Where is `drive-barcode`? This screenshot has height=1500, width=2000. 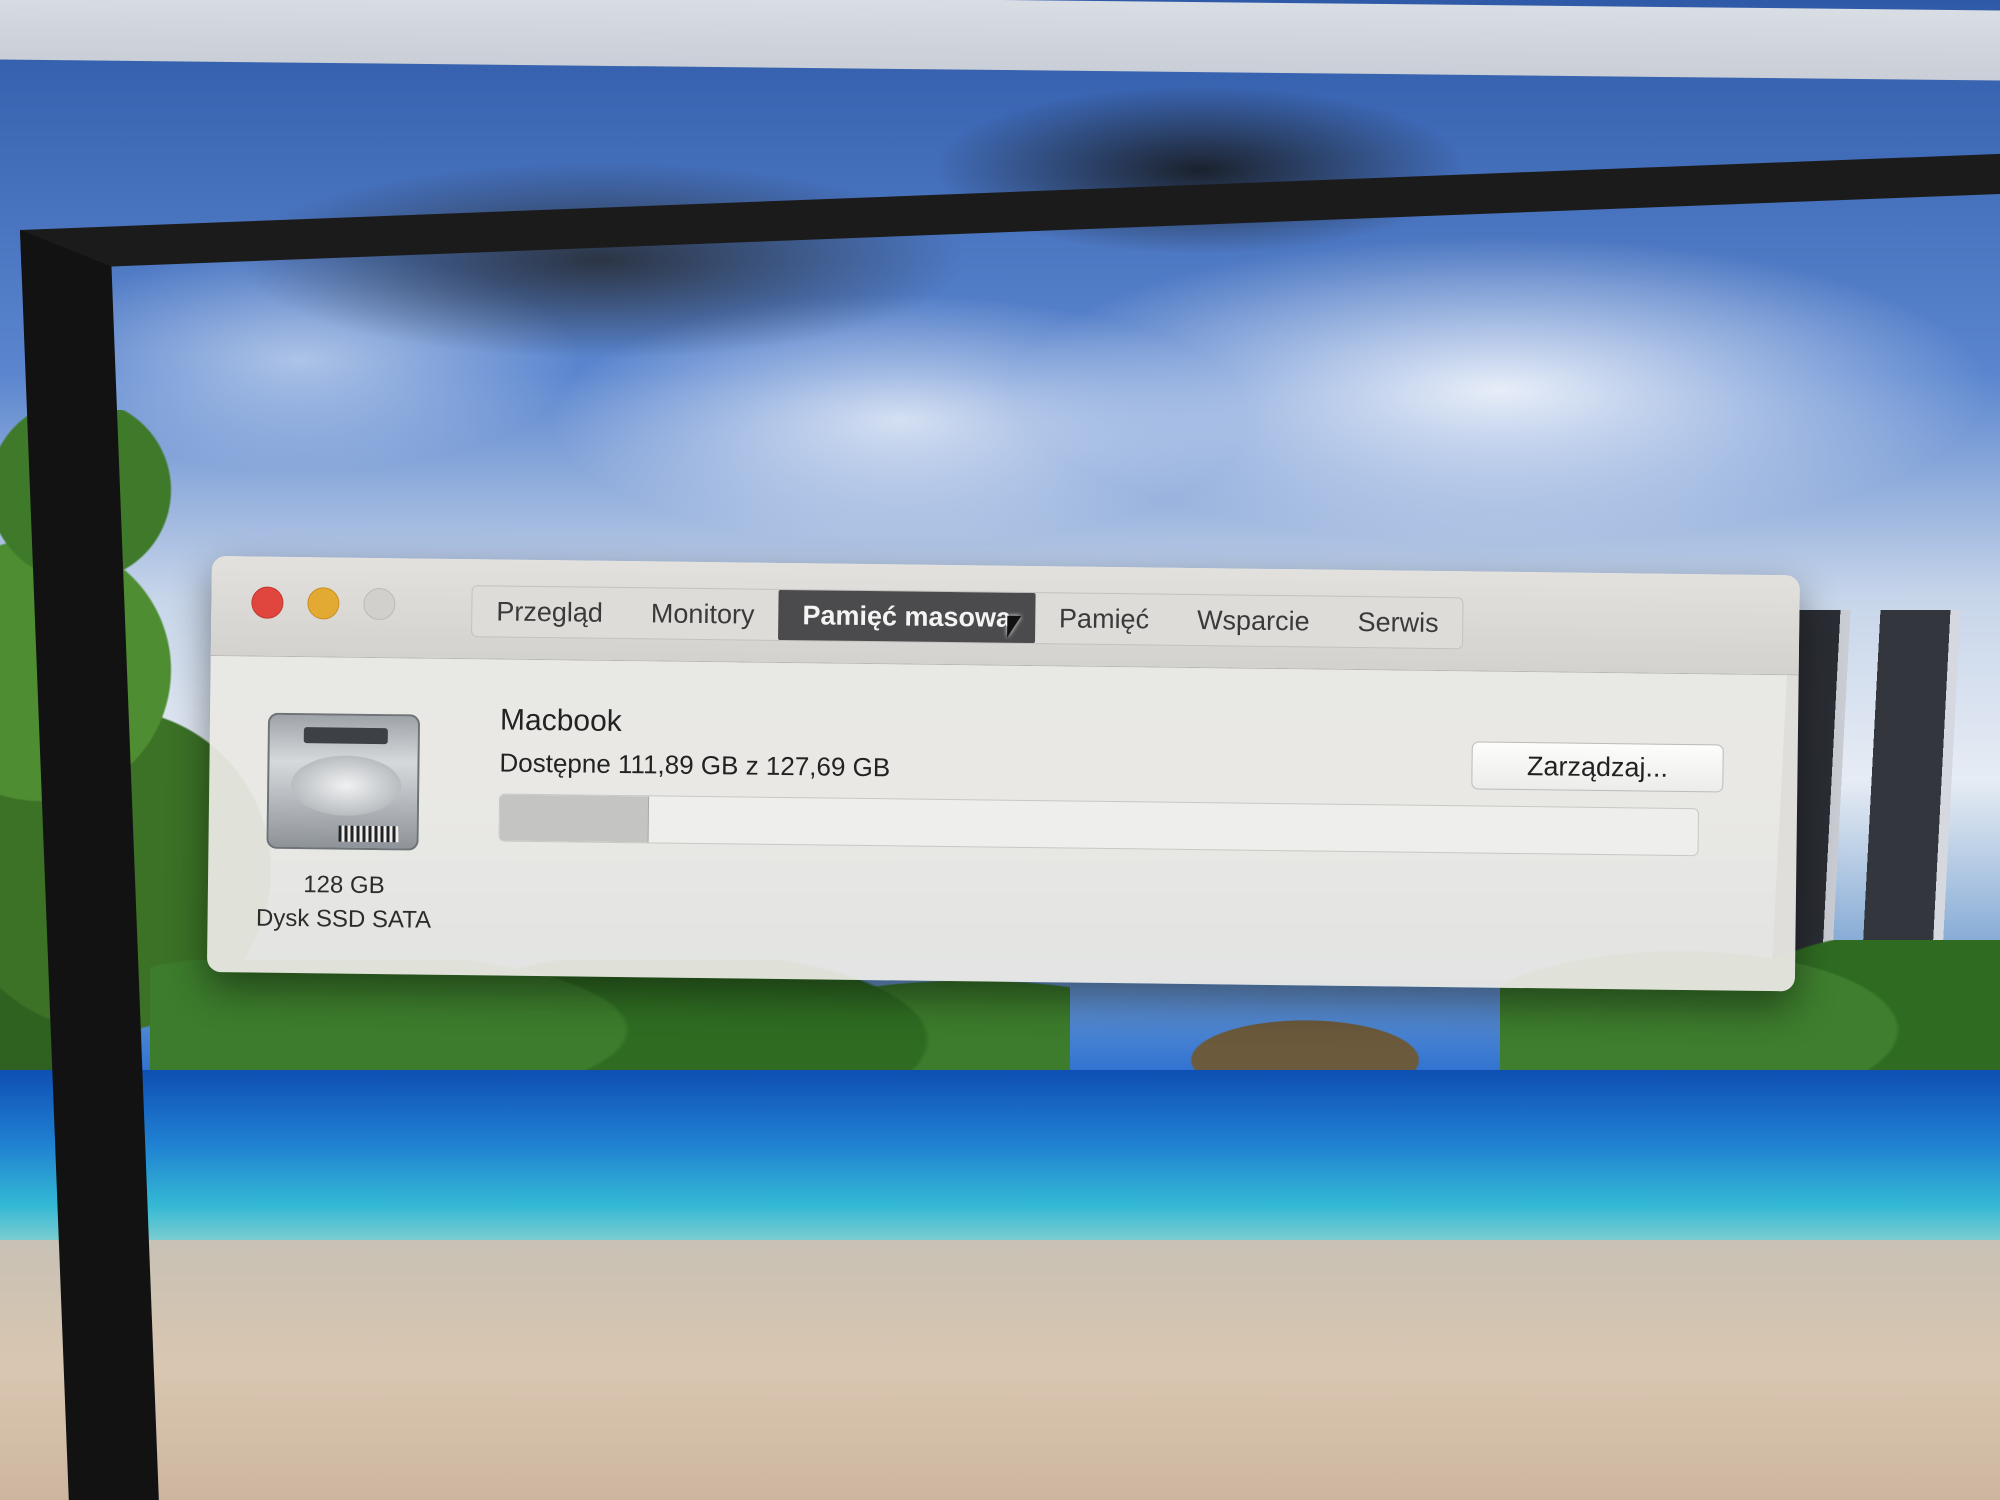 drive-barcode is located at coordinates (368, 834).